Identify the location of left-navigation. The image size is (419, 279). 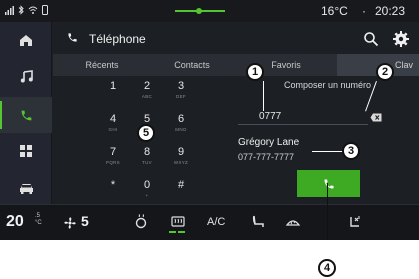
(26, 113).